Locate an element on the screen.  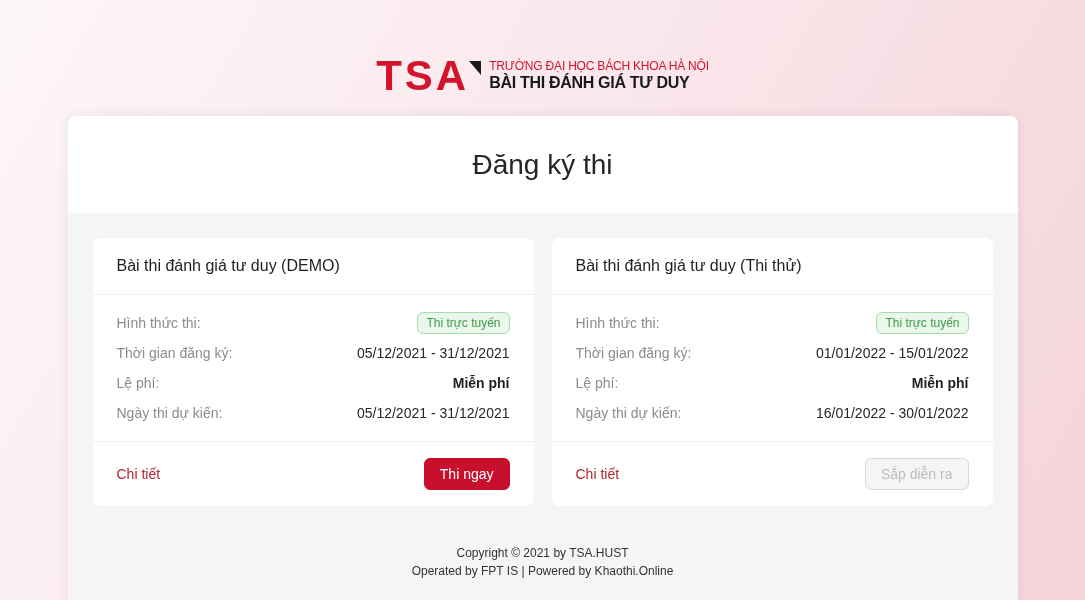
row-value: 01/01/2022 - 15/01/2022 is located at coordinates (892, 353).